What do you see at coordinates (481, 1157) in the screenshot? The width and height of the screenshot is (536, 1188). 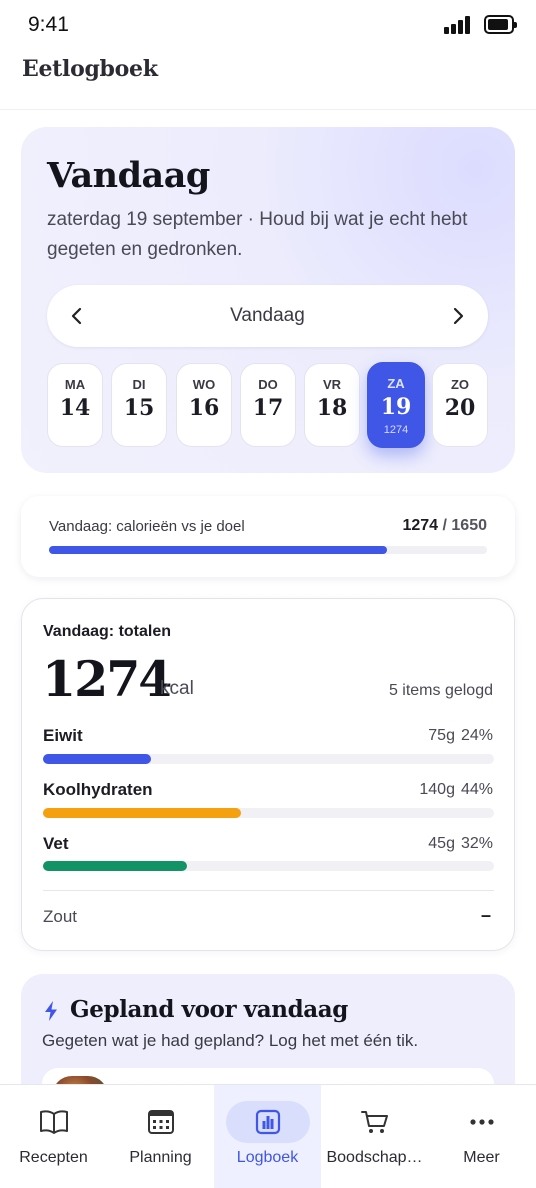 I see `tab-label: Meer` at bounding box center [481, 1157].